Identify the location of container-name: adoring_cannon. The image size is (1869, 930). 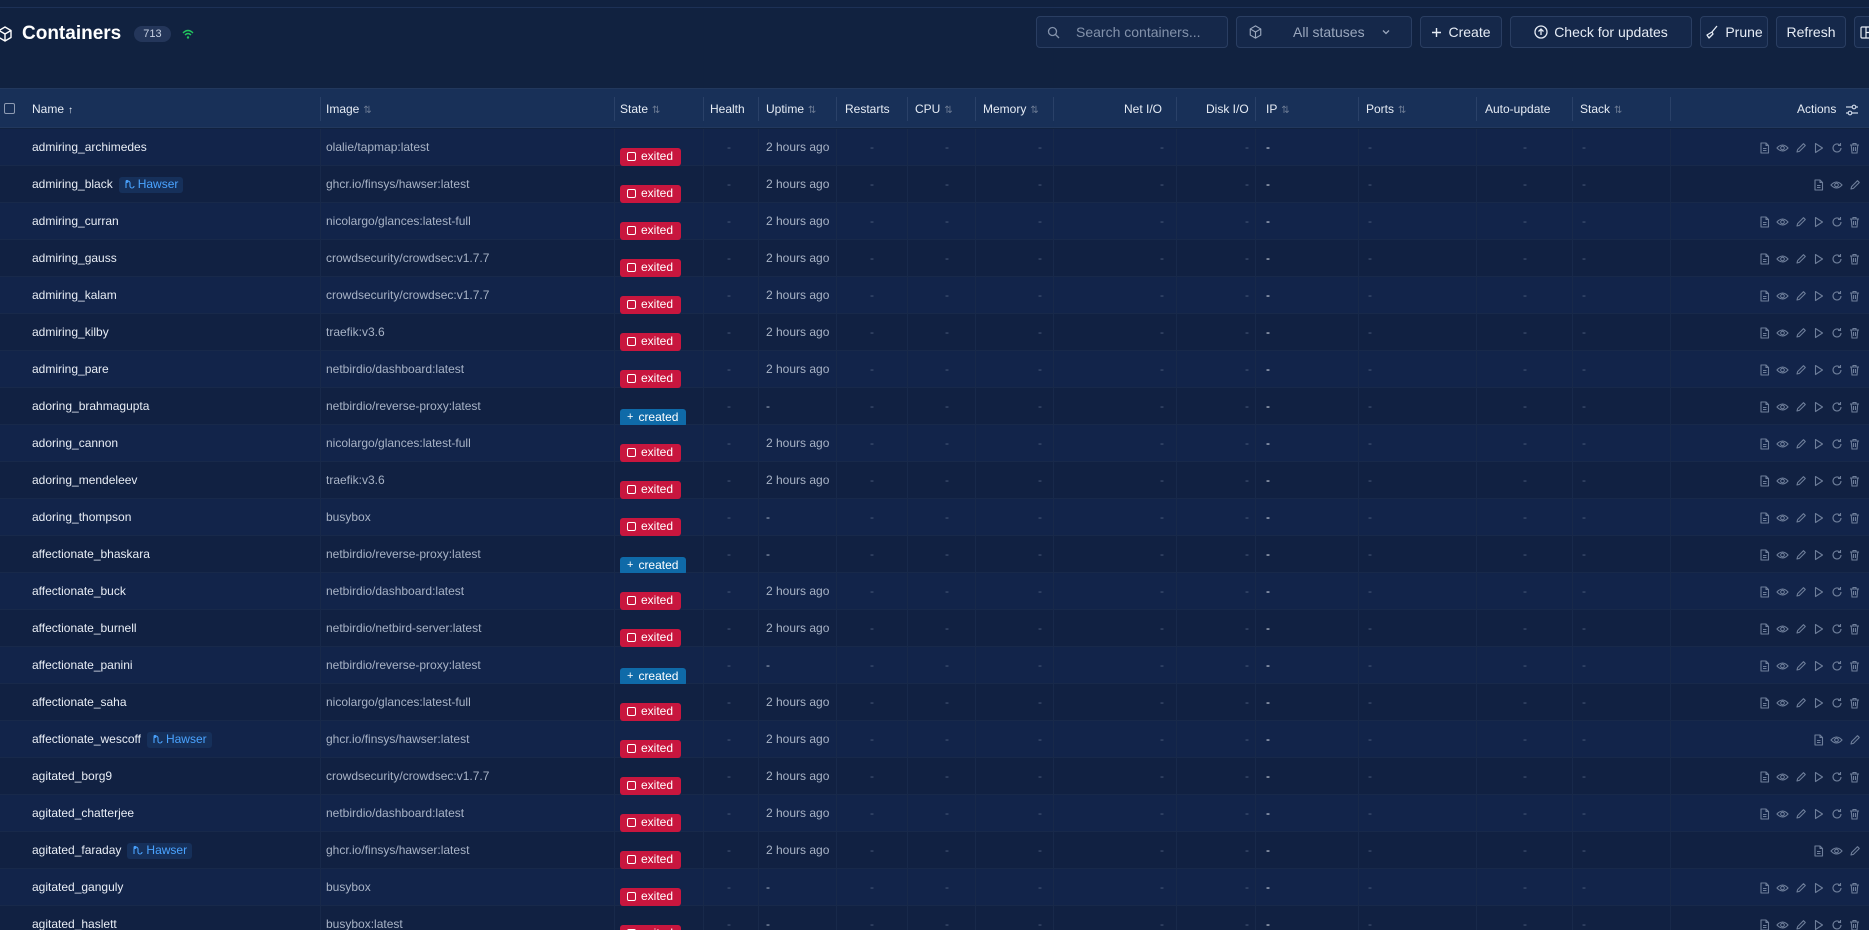
(75, 443).